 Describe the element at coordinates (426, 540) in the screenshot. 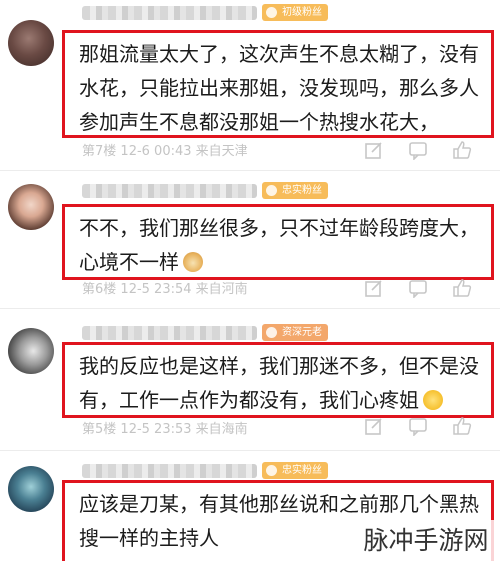

I see `site-watermark: 脉冲手游网` at that location.